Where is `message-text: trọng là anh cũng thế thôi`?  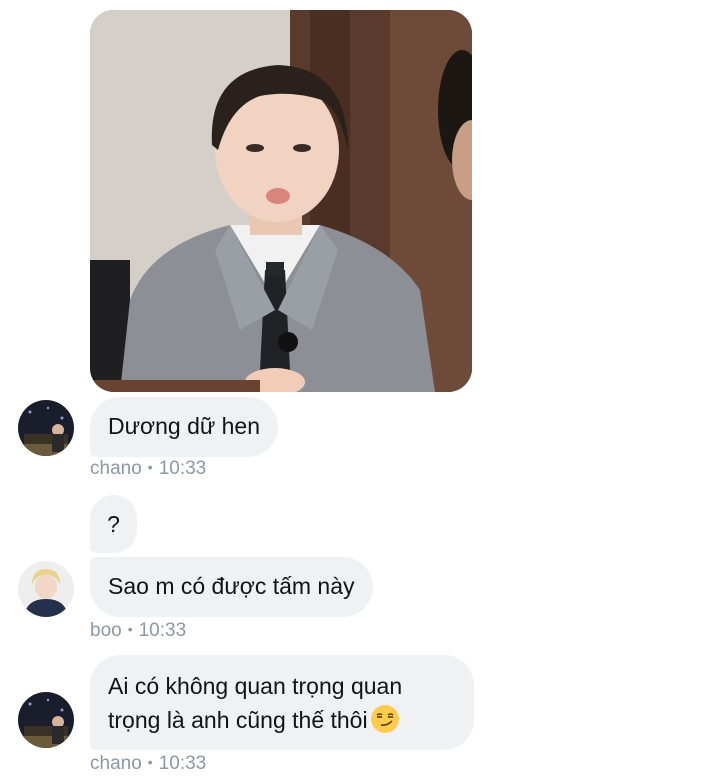
message-text: trọng là anh cũng thế thôi is located at coordinates (238, 720).